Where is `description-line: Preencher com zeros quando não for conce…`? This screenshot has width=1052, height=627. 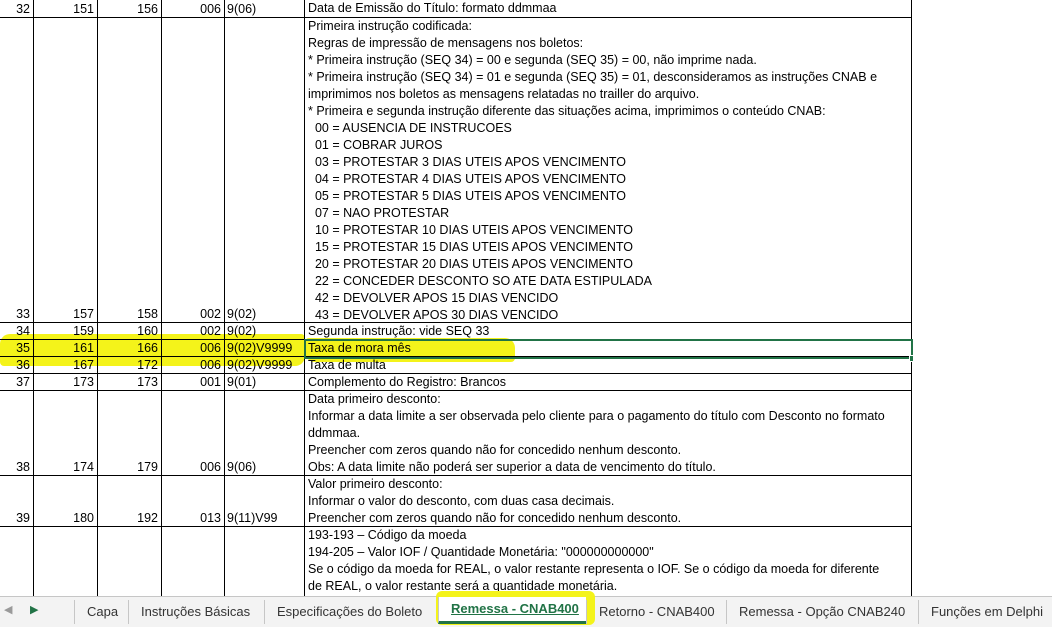
description-line: Preencher com zeros quando não for conce… is located at coordinates (495, 450).